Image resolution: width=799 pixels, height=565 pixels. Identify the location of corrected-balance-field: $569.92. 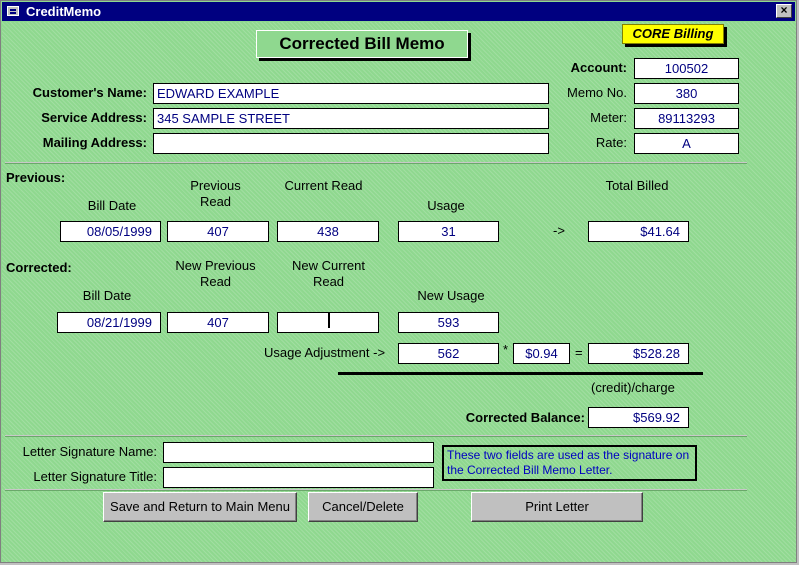
(638, 417).